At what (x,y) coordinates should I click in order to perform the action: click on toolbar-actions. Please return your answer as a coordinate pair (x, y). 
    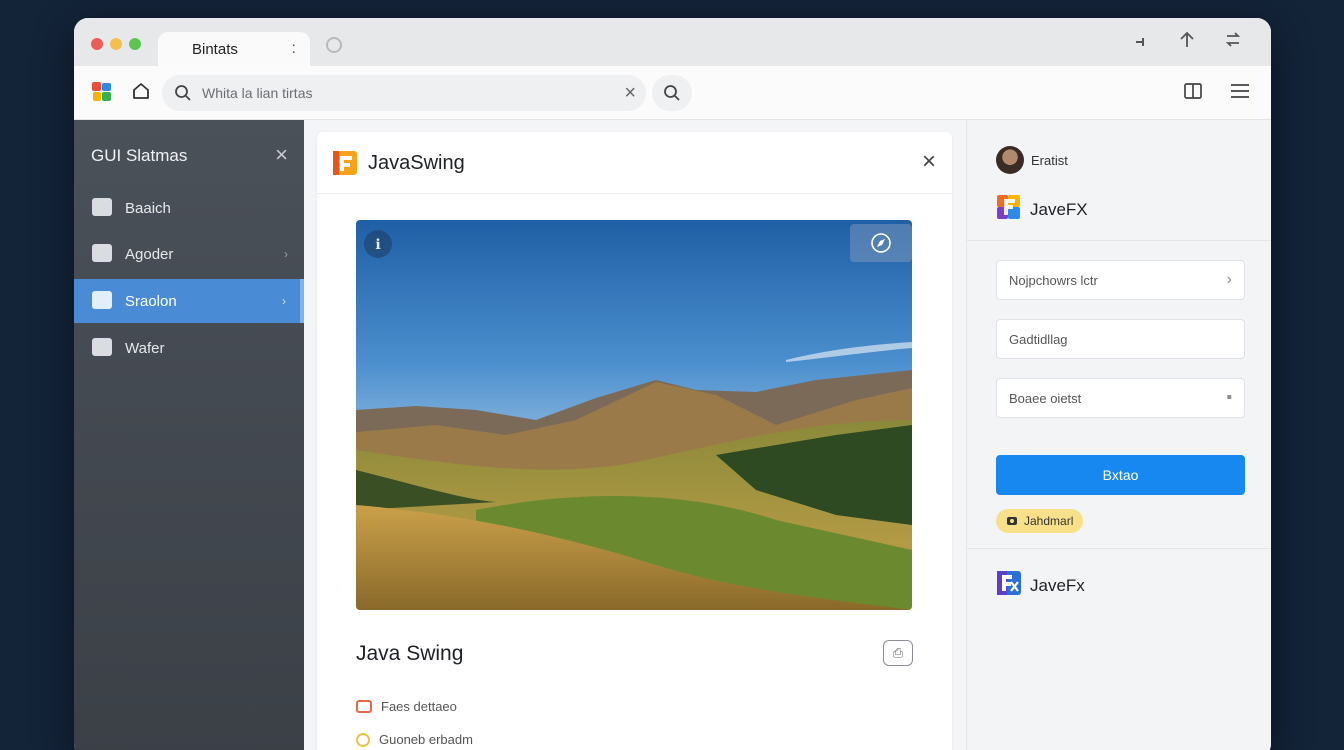
    Looking at the image, I should click on (1217, 91).